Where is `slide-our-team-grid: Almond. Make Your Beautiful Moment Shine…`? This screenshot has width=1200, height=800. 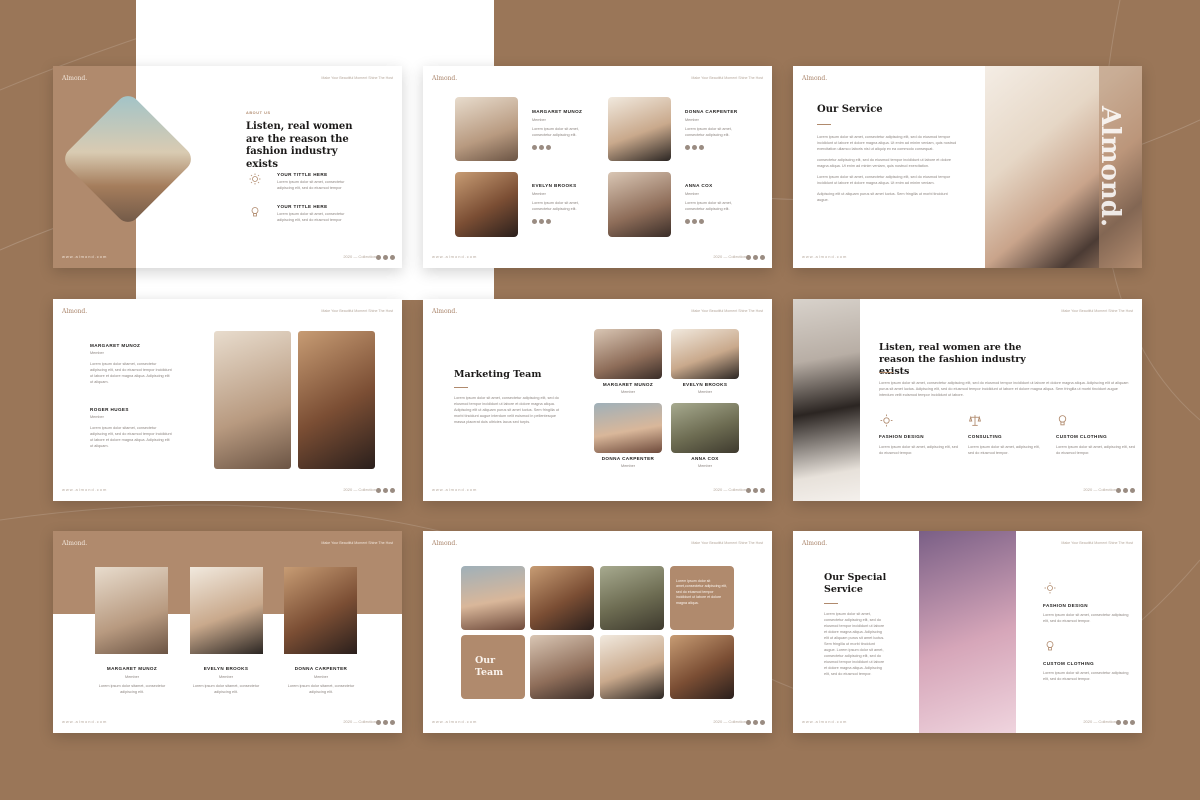
slide-our-team-grid: Almond. Make Your Beautiful Moment Shine… is located at coordinates (597, 632).